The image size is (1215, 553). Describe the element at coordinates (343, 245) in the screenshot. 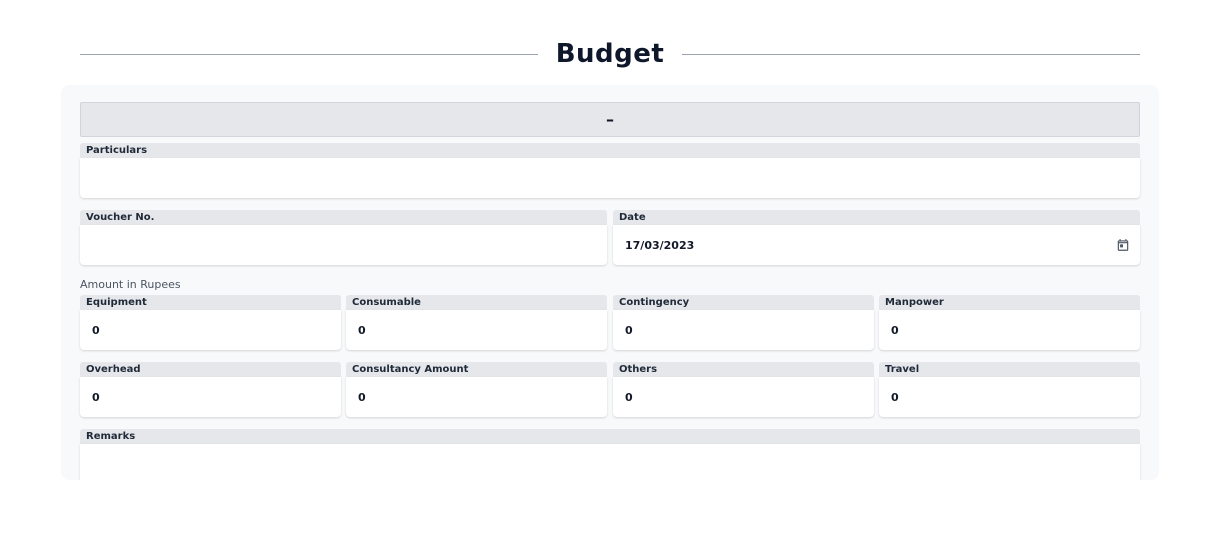

I see `voucher-no-input` at that location.